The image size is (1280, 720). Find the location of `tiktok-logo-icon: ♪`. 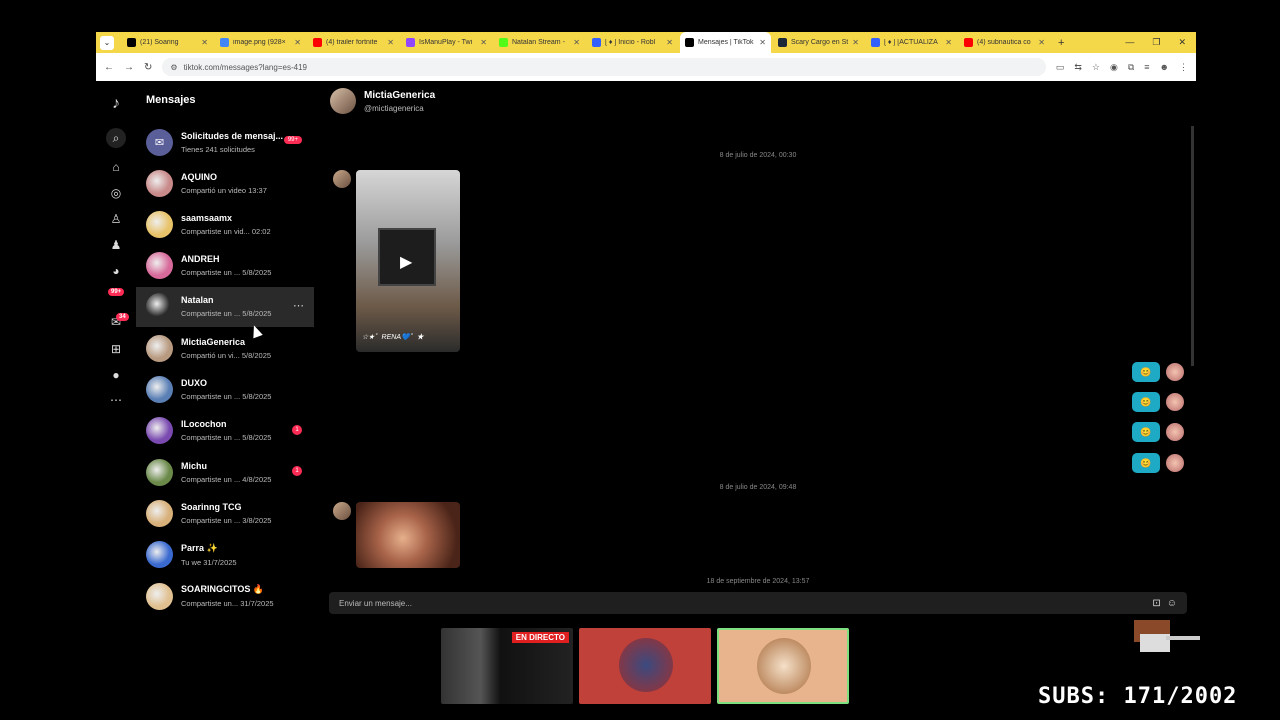

tiktok-logo-icon: ♪ is located at coordinates (116, 104).